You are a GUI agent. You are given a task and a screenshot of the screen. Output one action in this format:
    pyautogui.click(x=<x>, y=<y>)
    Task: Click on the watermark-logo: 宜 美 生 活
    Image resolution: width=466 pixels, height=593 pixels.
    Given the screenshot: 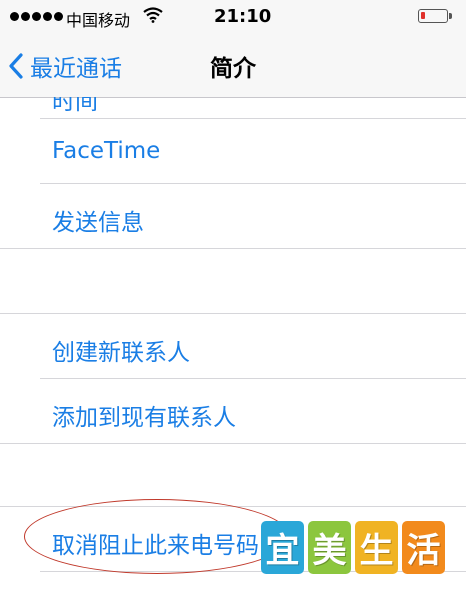 What is the action you would take?
    pyautogui.click(x=353, y=547)
    